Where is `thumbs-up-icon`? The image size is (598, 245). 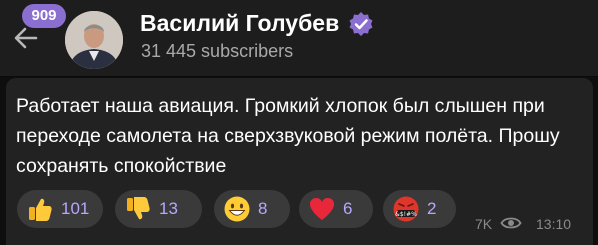
thumbs-up-icon is located at coordinates (40, 209).